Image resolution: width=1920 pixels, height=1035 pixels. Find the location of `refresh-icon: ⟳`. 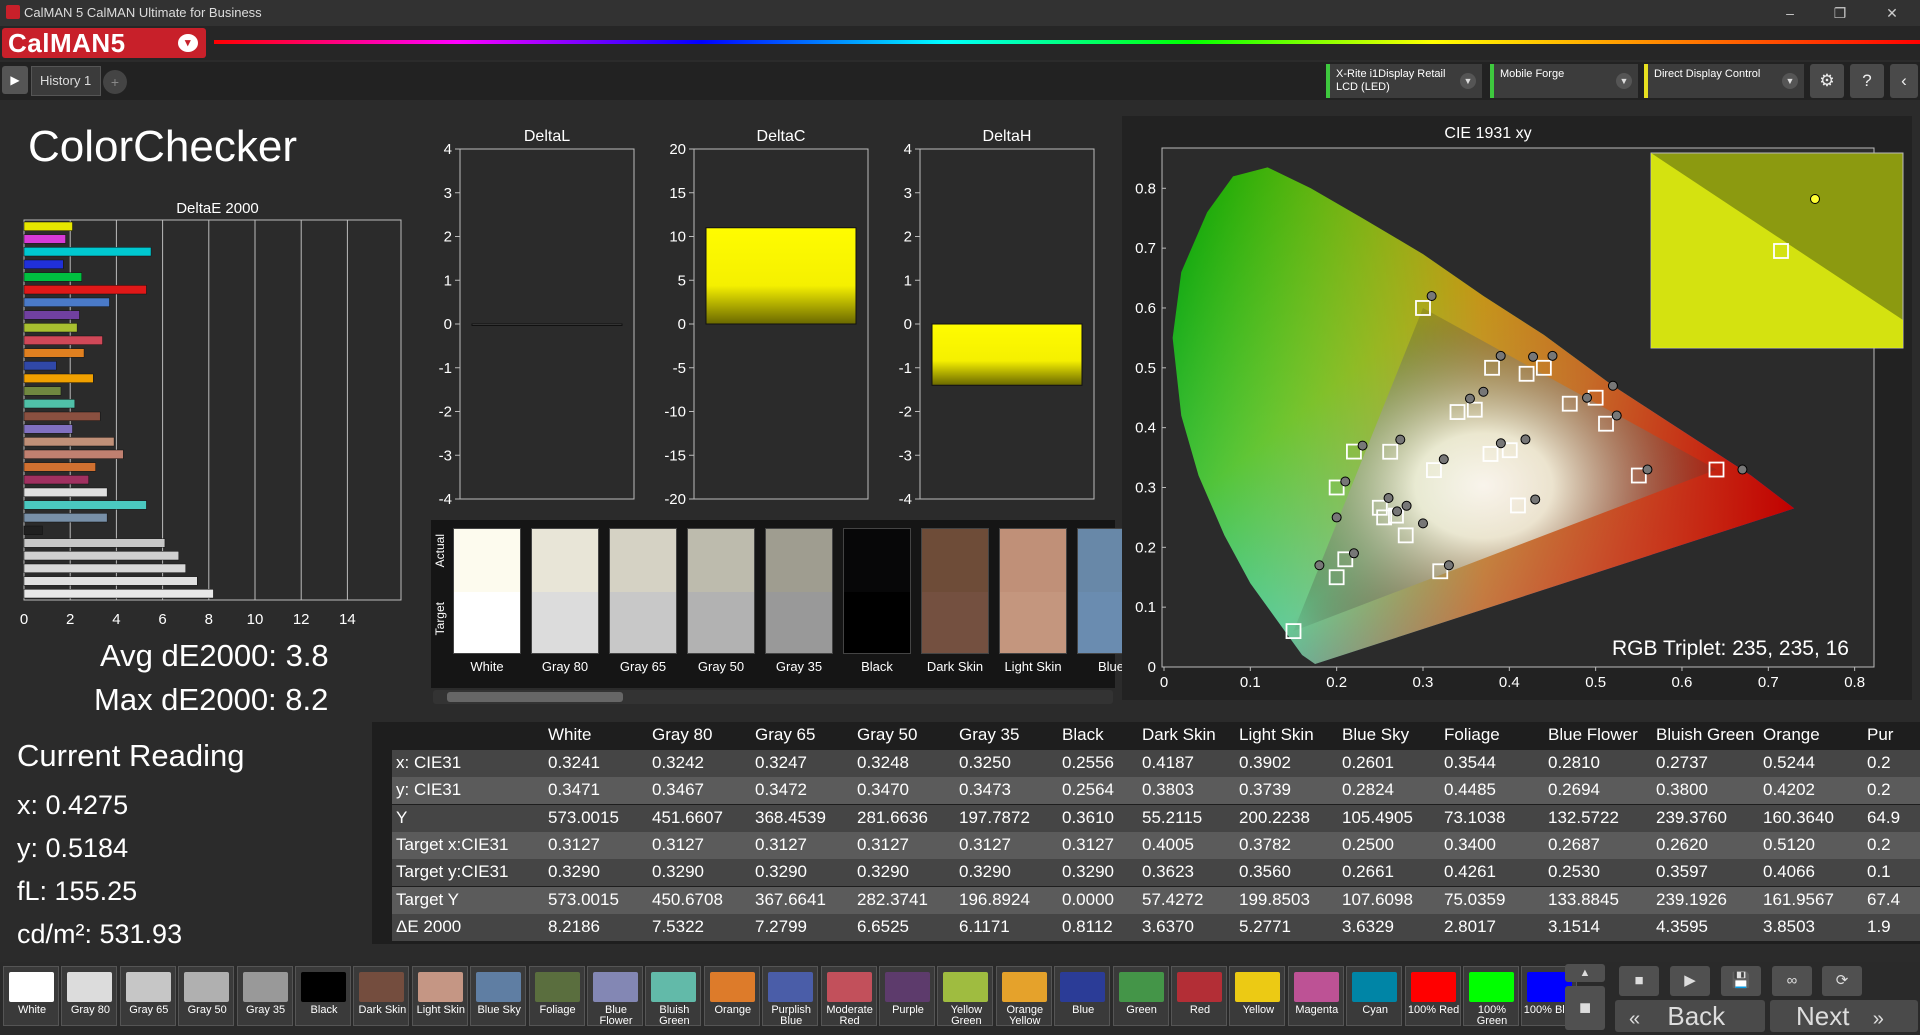

refresh-icon: ⟳ is located at coordinates (1842, 981).